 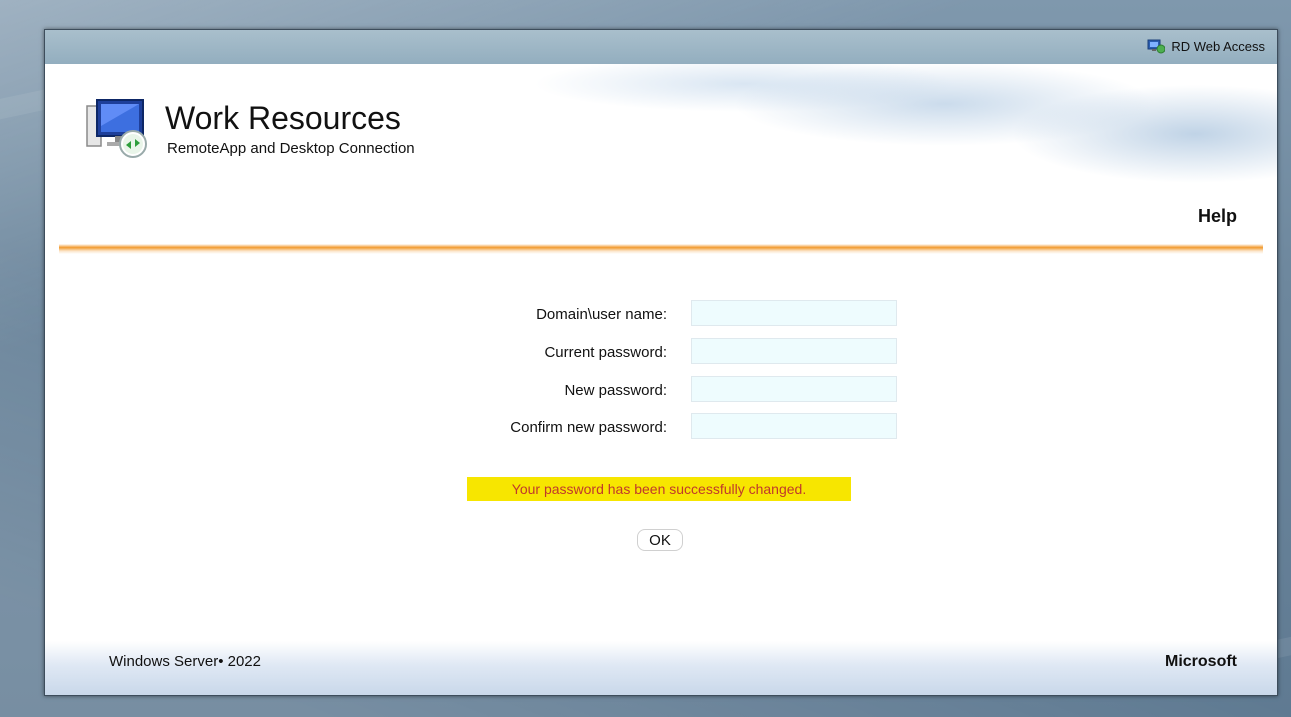 I want to click on confirm-password-label: Confirm new password:, so click(x=588, y=427).